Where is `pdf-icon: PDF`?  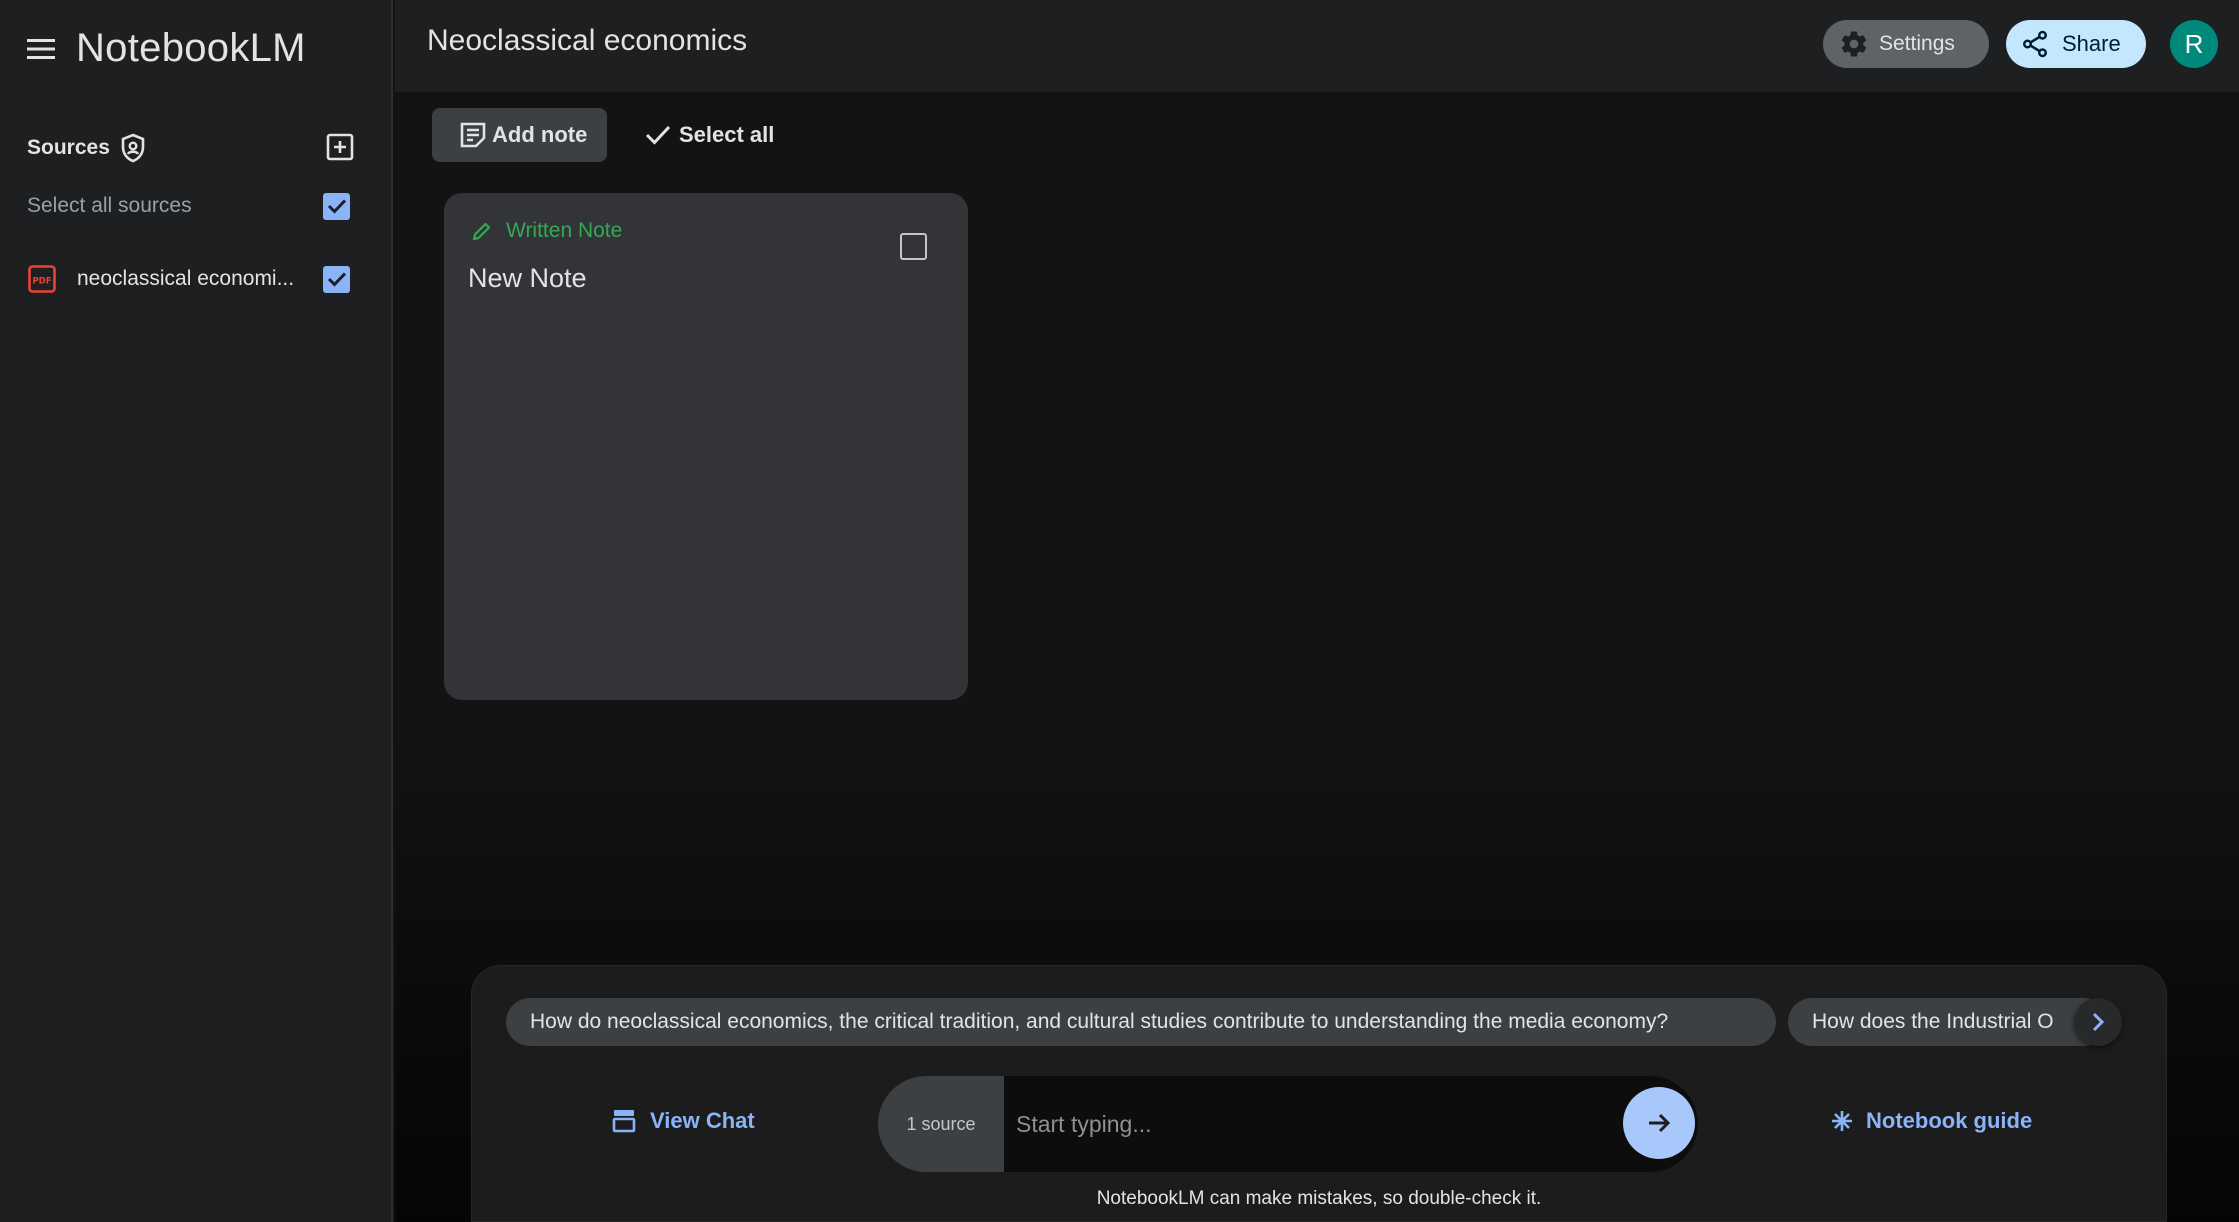
pdf-icon: PDF is located at coordinates (42, 279).